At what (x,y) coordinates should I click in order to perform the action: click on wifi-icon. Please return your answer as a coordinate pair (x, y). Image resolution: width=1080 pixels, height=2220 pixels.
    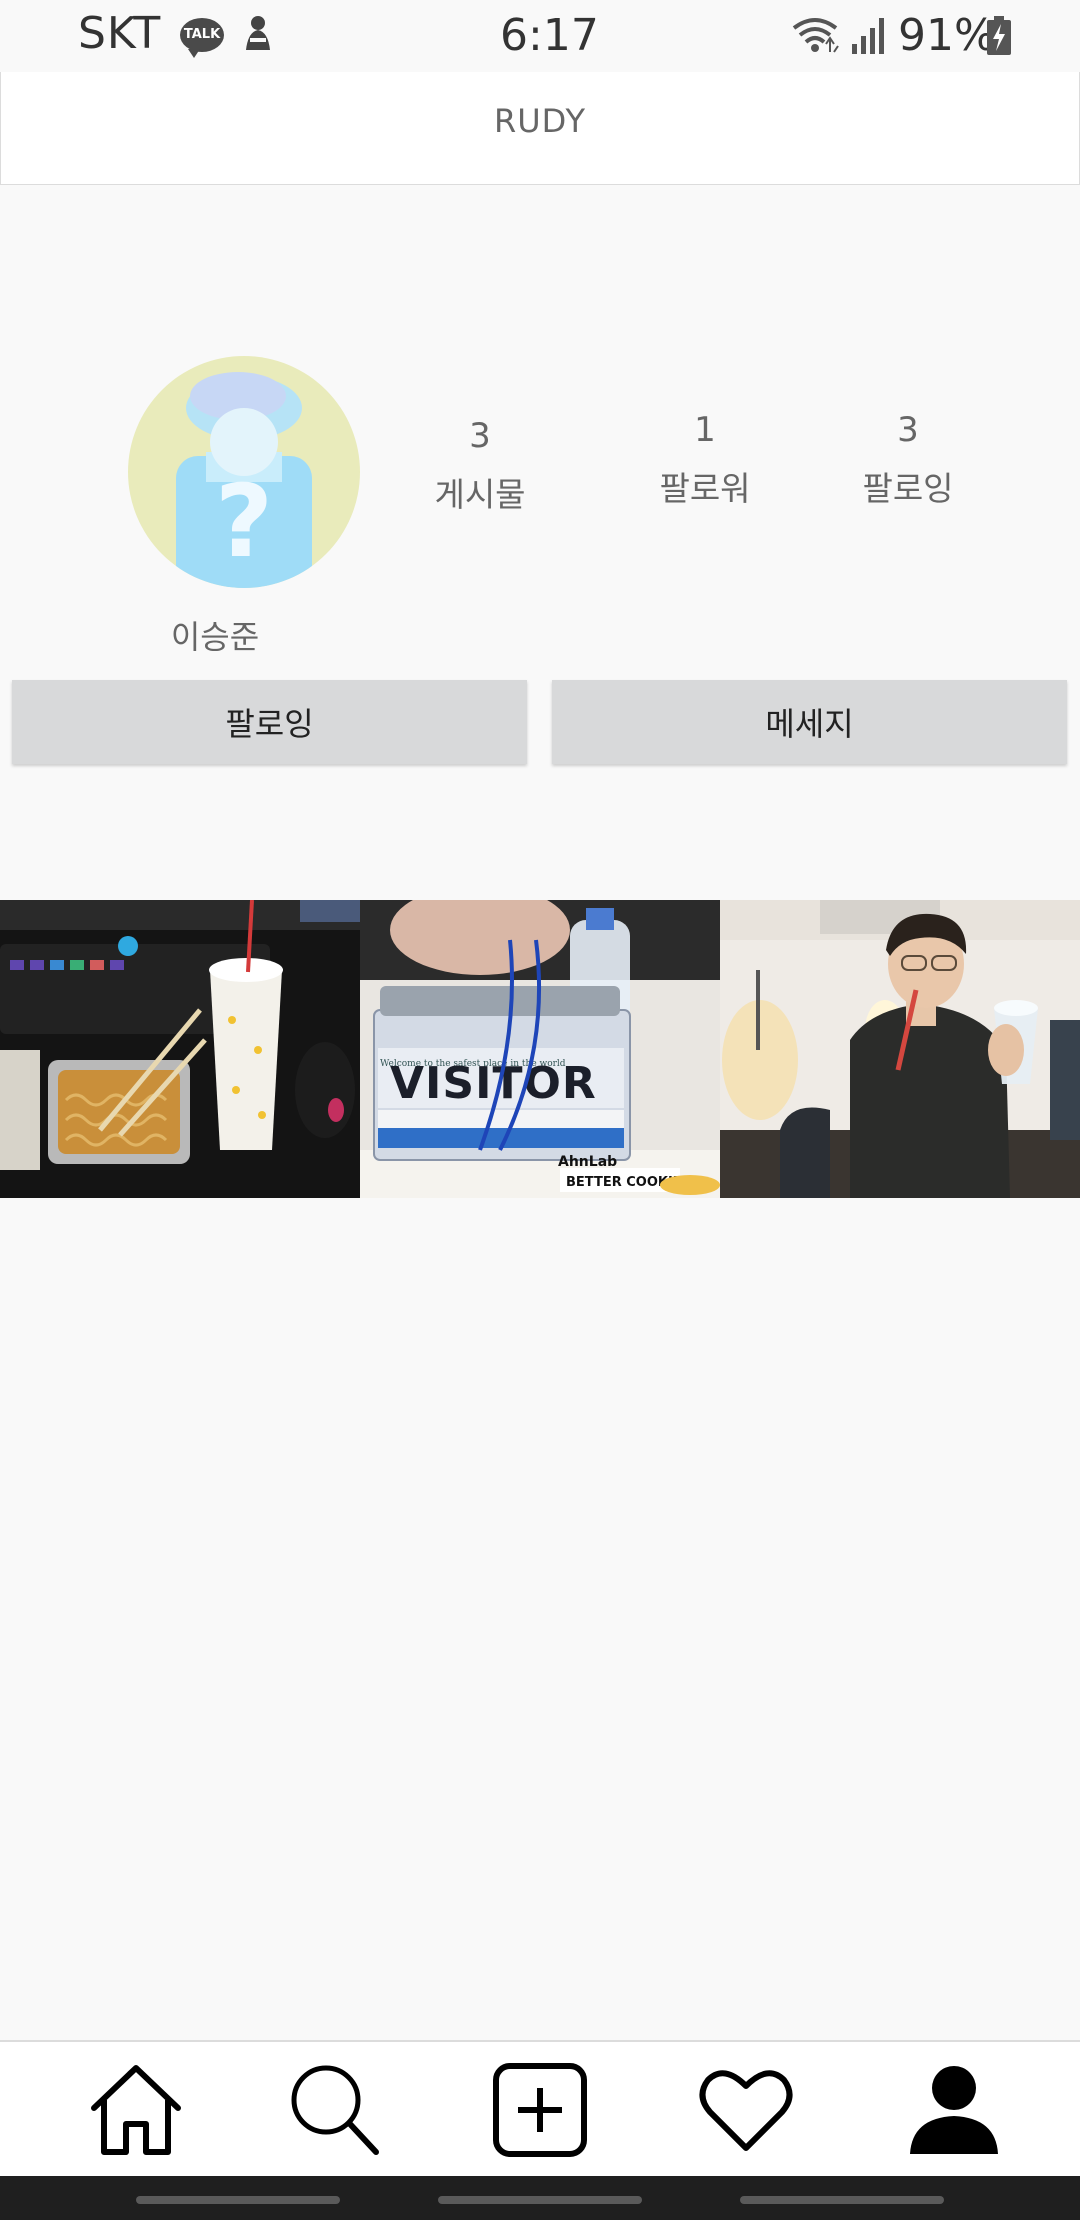
    Looking at the image, I should click on (815, 35).